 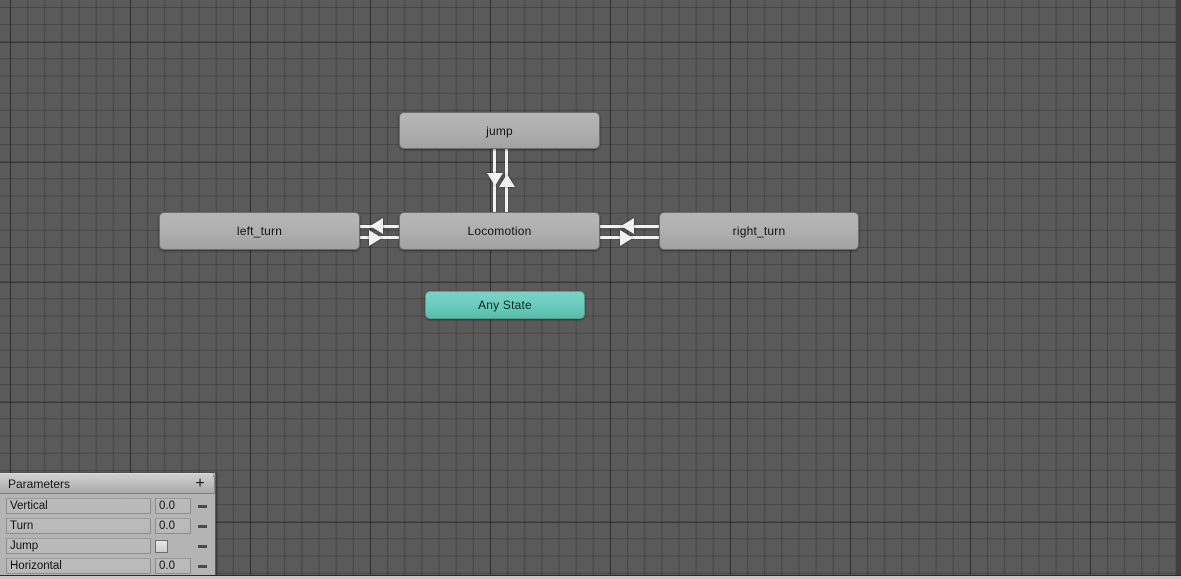 I want to click on state-node-right-turn: right_turn, so click(x=759, y=231).